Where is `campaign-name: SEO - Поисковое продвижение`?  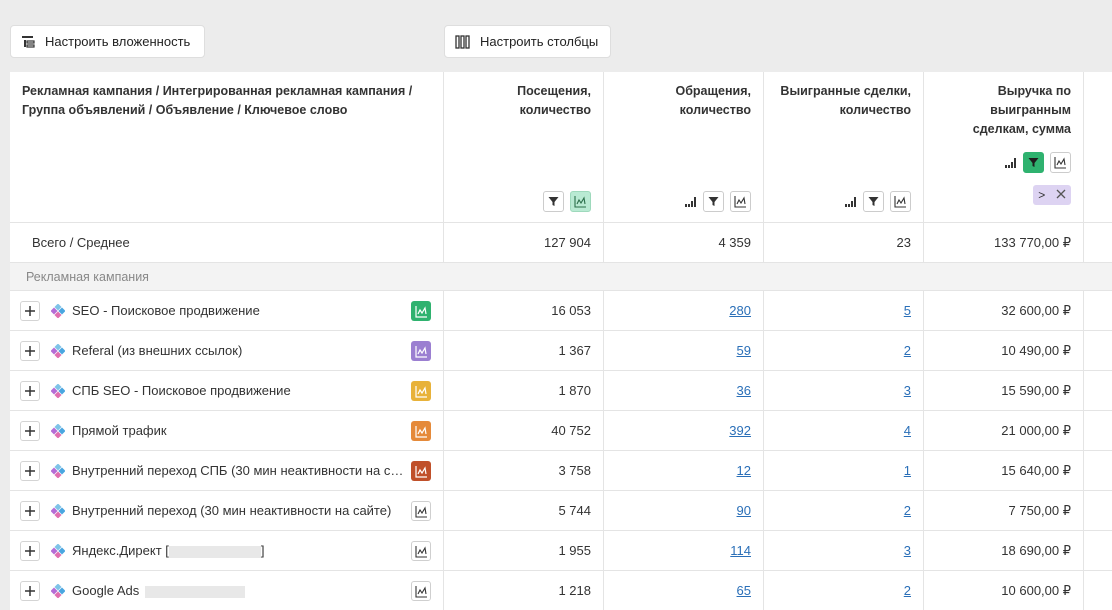
campaign-name: SEO - Поисковое продвижение is located at coordinates (166, 310).